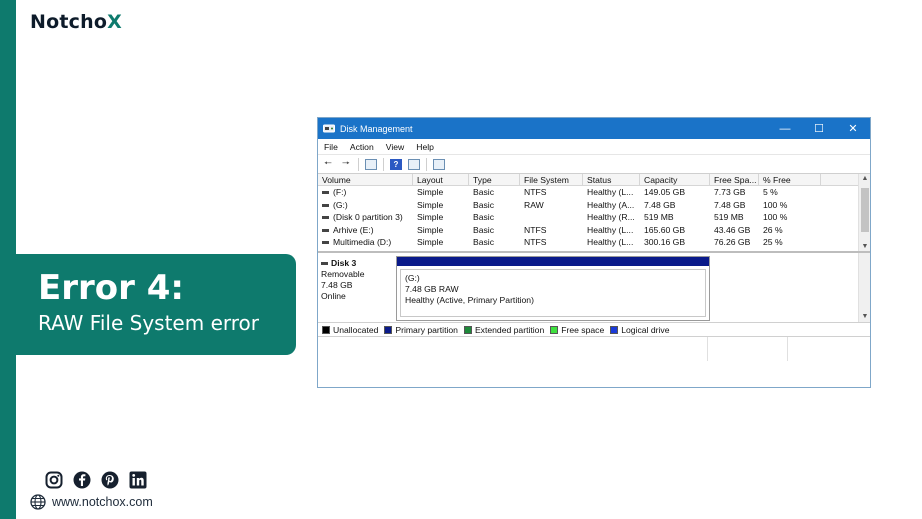 The image size is (922, 519). Describe the element at coordinates (665, 192) in the screenshot. I see `capacity-cell: 149.05 GB` at that location.